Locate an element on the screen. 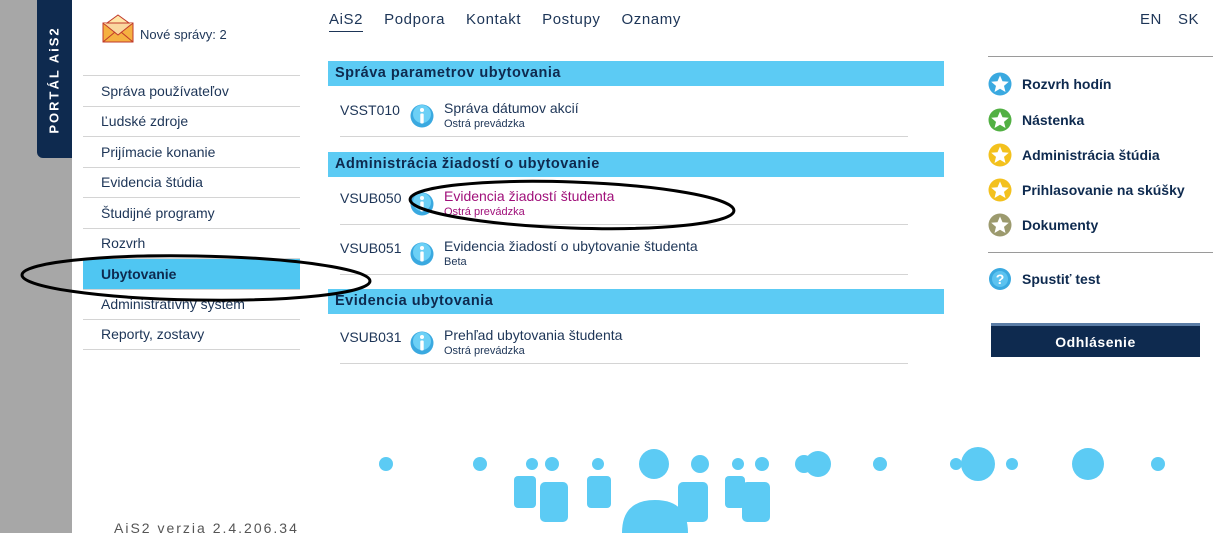 This screenshot has height=533, width=1213. left-menu-item: Správa používateľov is located at coordinates (191, 90).